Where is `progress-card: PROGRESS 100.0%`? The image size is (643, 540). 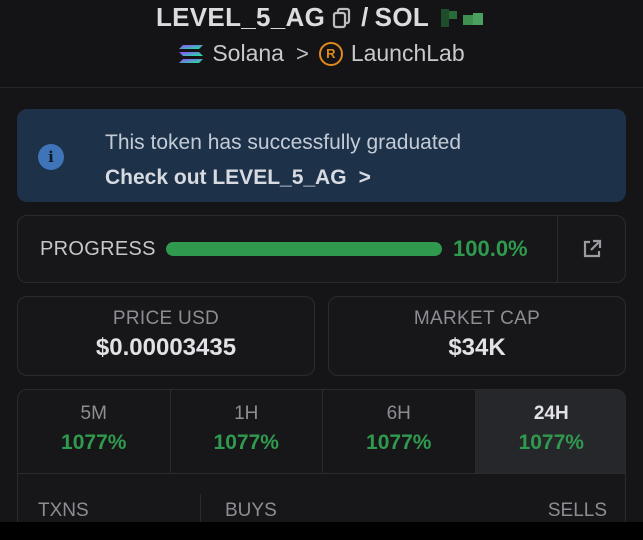 progress-card: PROGRESS 100.0% is located at coordinates (321, 249).